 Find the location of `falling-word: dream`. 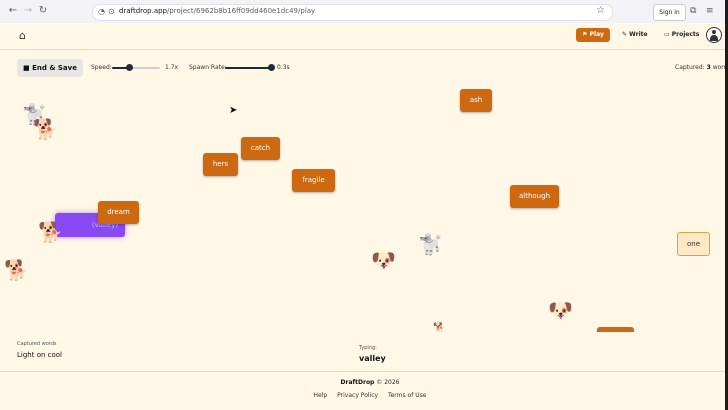

falling-word: dream is located at coordinates (118, 212).